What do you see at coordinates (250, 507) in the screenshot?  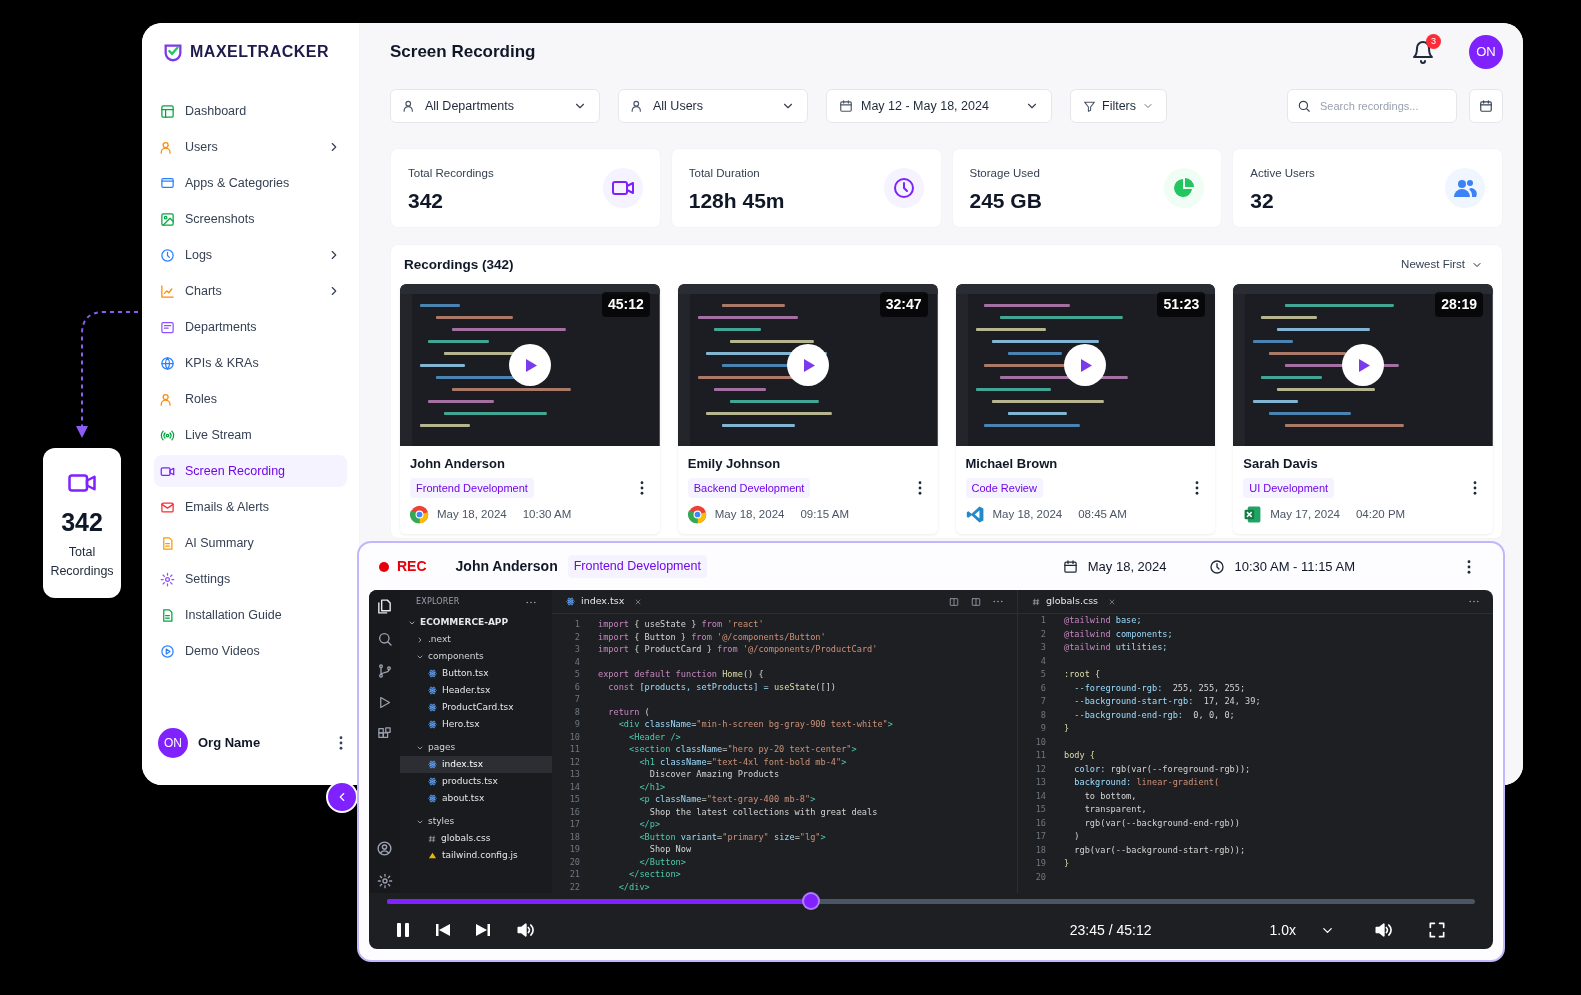 I see `sidebar-item: Emails & Alerts` at bounding box center [250, 507].